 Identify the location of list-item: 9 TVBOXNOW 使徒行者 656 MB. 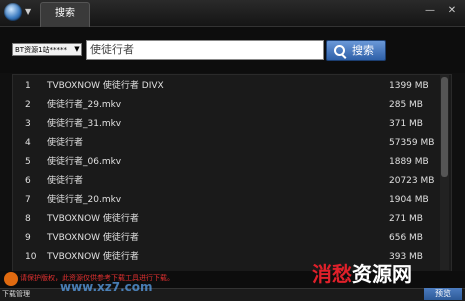
(227, 238).